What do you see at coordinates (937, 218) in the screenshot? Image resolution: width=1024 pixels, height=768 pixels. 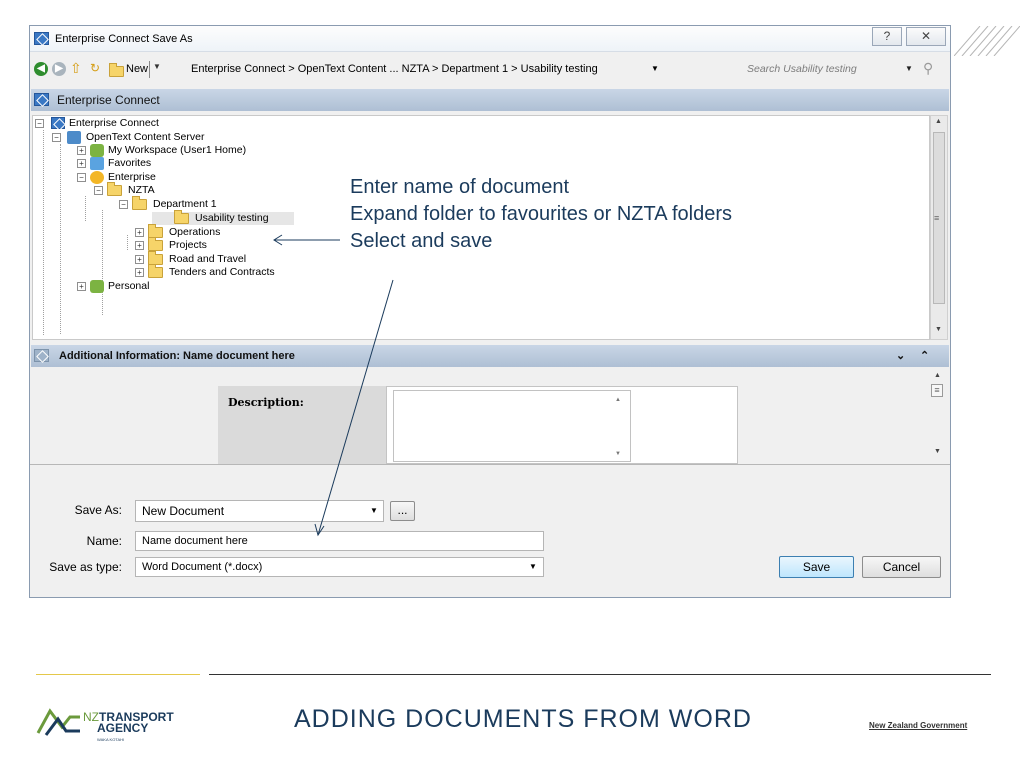 I see `grip-icon: ≡` at bounding box center [937, 218].